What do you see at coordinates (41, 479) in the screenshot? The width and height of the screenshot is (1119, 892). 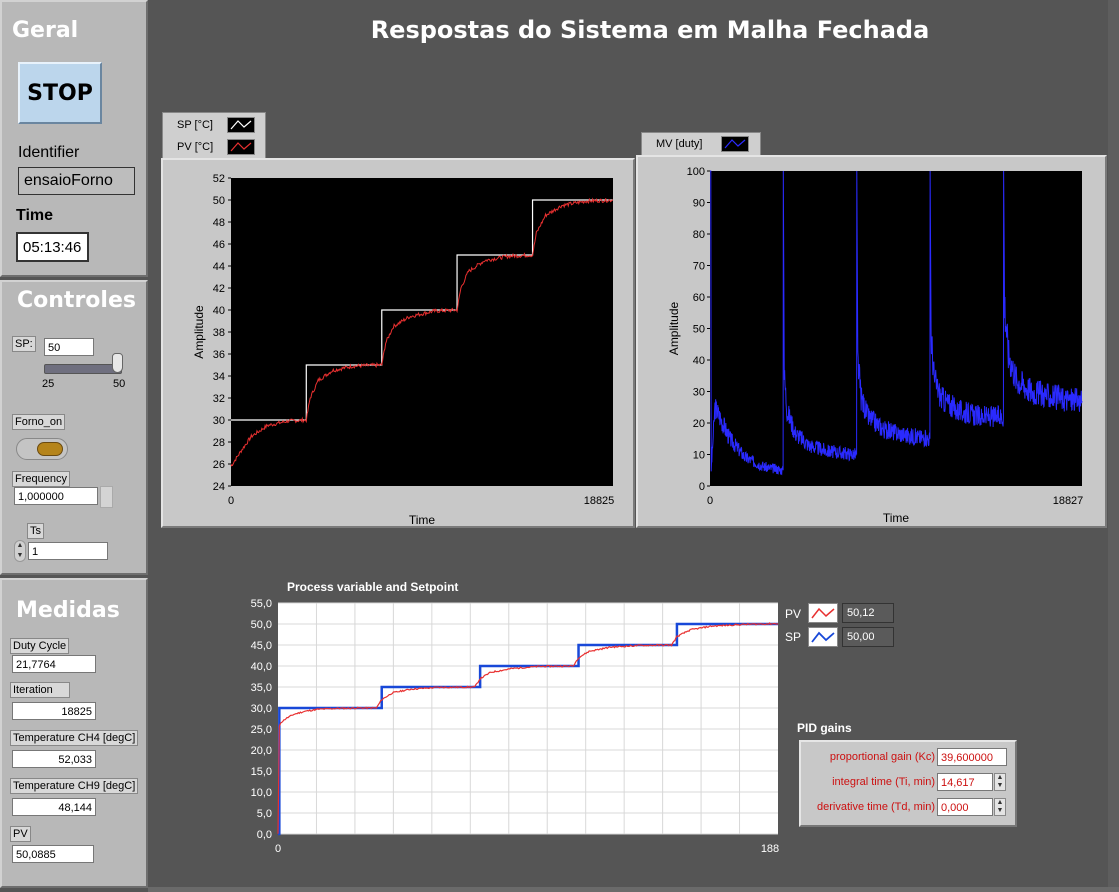 I see `frequency-label: Frequency` at bounding box center [41, 479].